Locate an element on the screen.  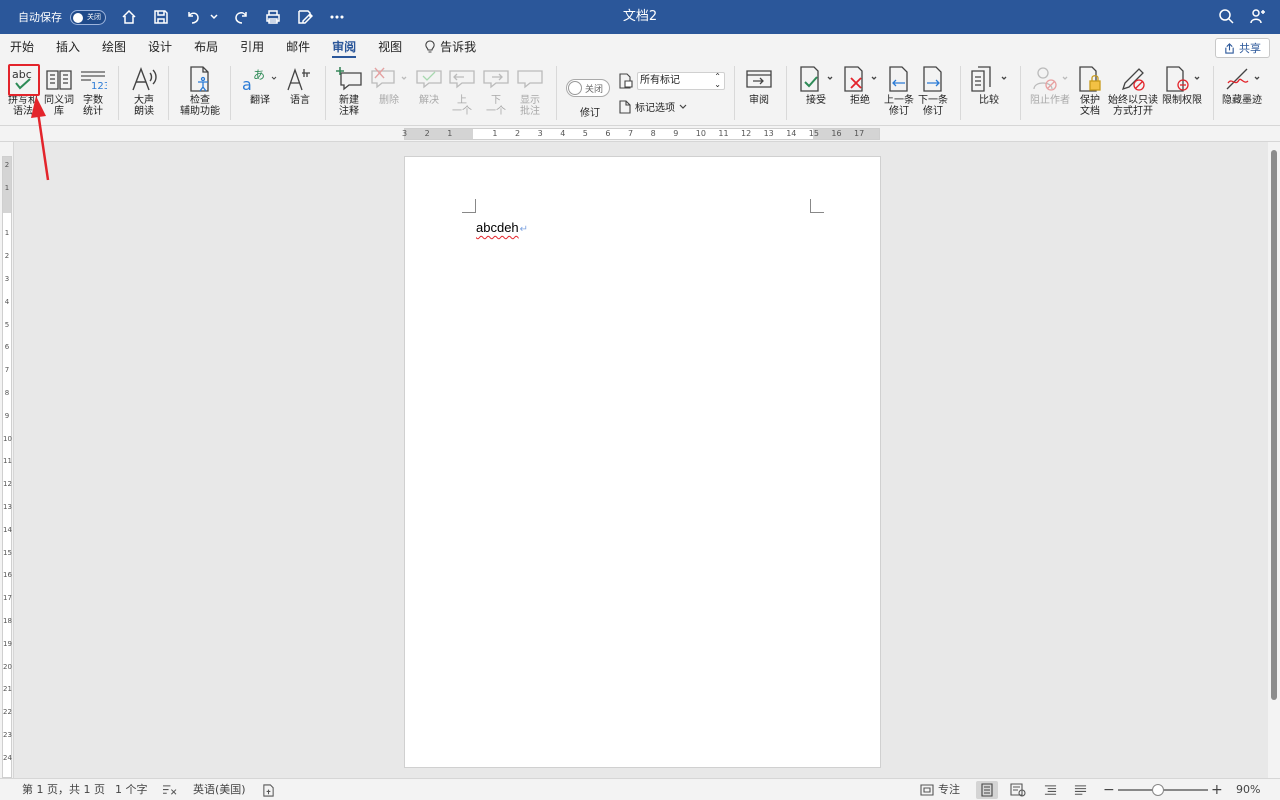
track-changes-toggle: 关闭 is located at coordinates (588, 88).